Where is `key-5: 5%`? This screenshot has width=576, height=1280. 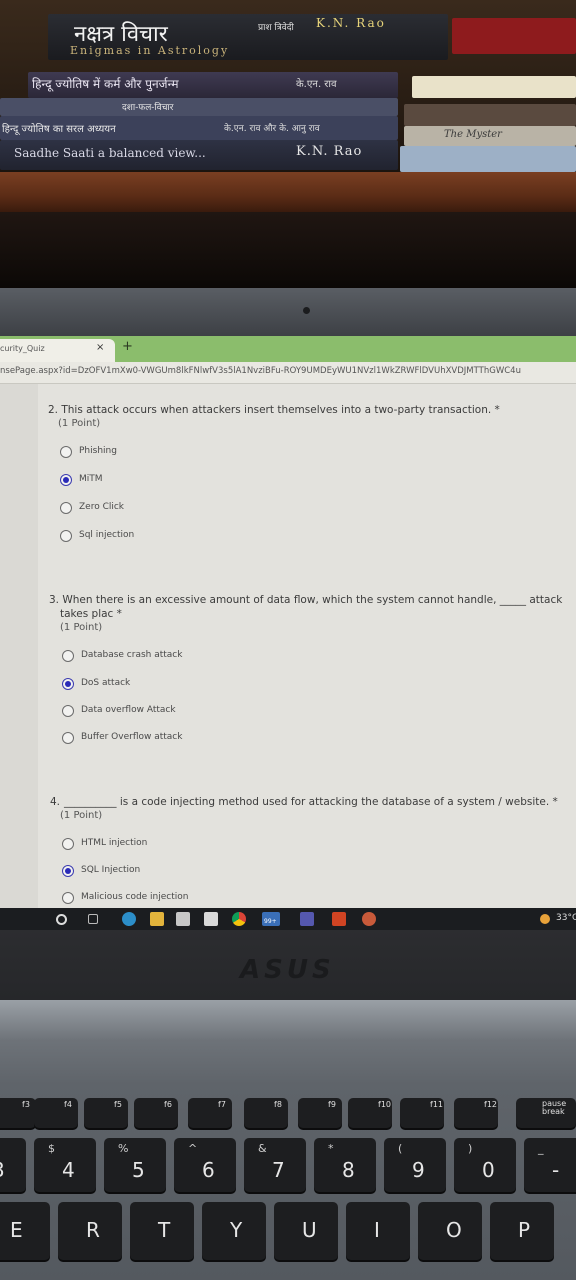
key-5: 5% is located at coordinates (135, 1165).